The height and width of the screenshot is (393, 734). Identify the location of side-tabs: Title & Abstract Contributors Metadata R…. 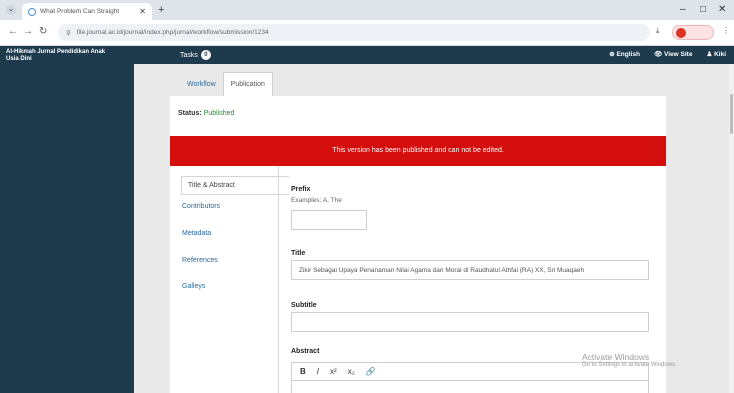
(229, 279).